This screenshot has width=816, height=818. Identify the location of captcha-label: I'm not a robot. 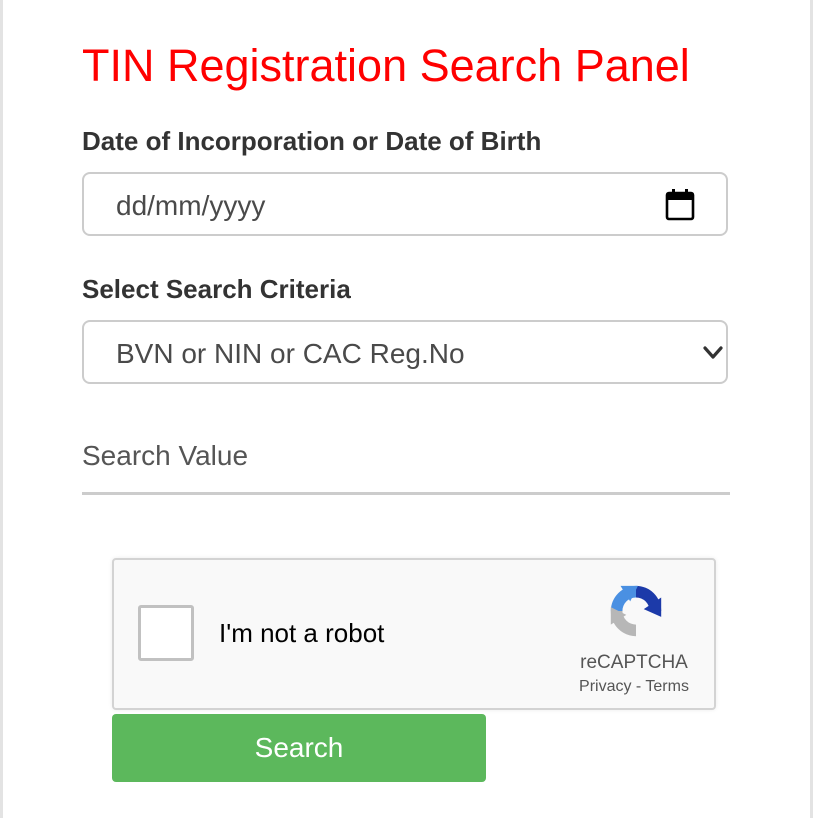
(302, 633).